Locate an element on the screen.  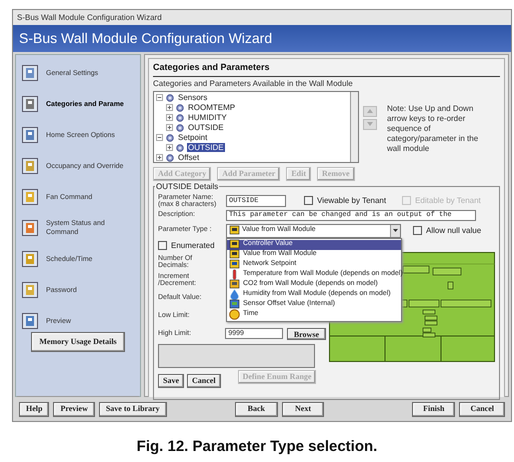
tree-item: Setpoint is located at coordinates (192, 137).